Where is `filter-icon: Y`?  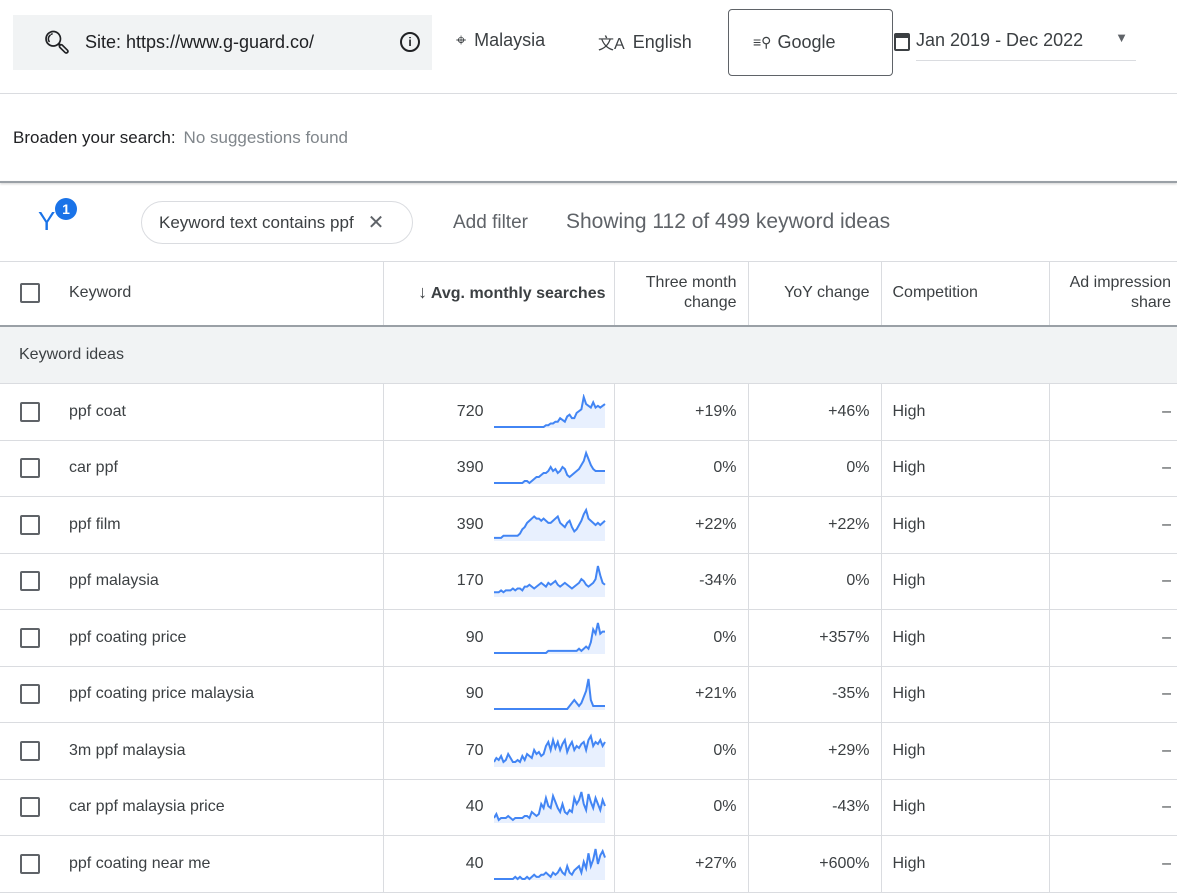 filter-icon: Y is located at coordinates (46, 221).